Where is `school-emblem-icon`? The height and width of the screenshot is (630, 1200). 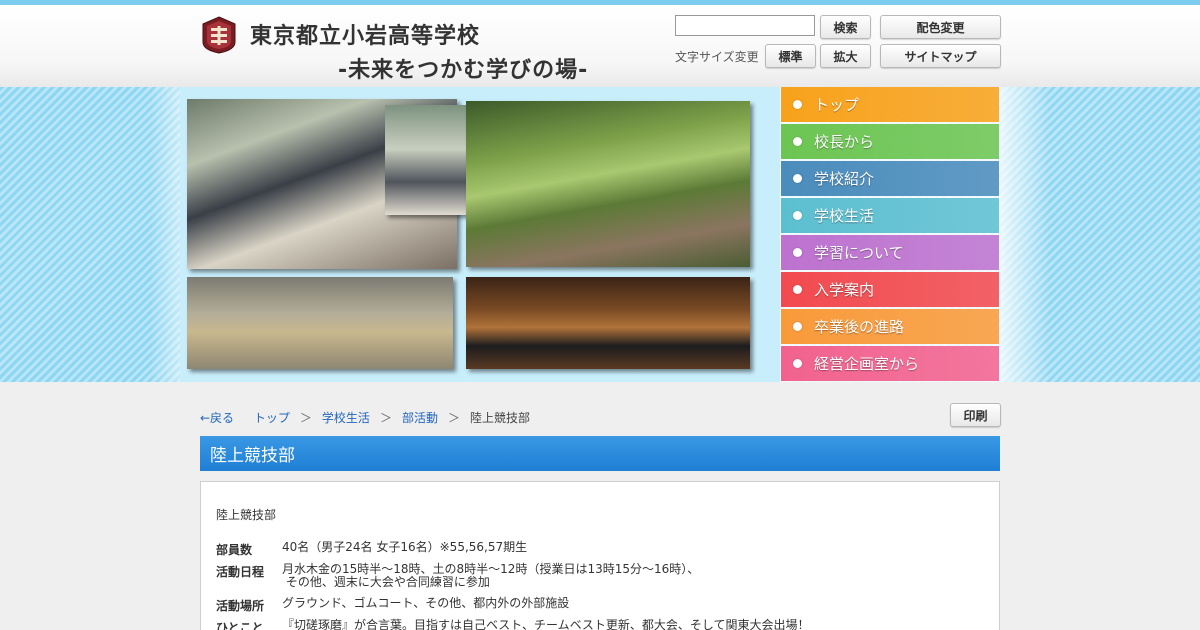
school-emblem-icon is located at coordinates (219, 35).